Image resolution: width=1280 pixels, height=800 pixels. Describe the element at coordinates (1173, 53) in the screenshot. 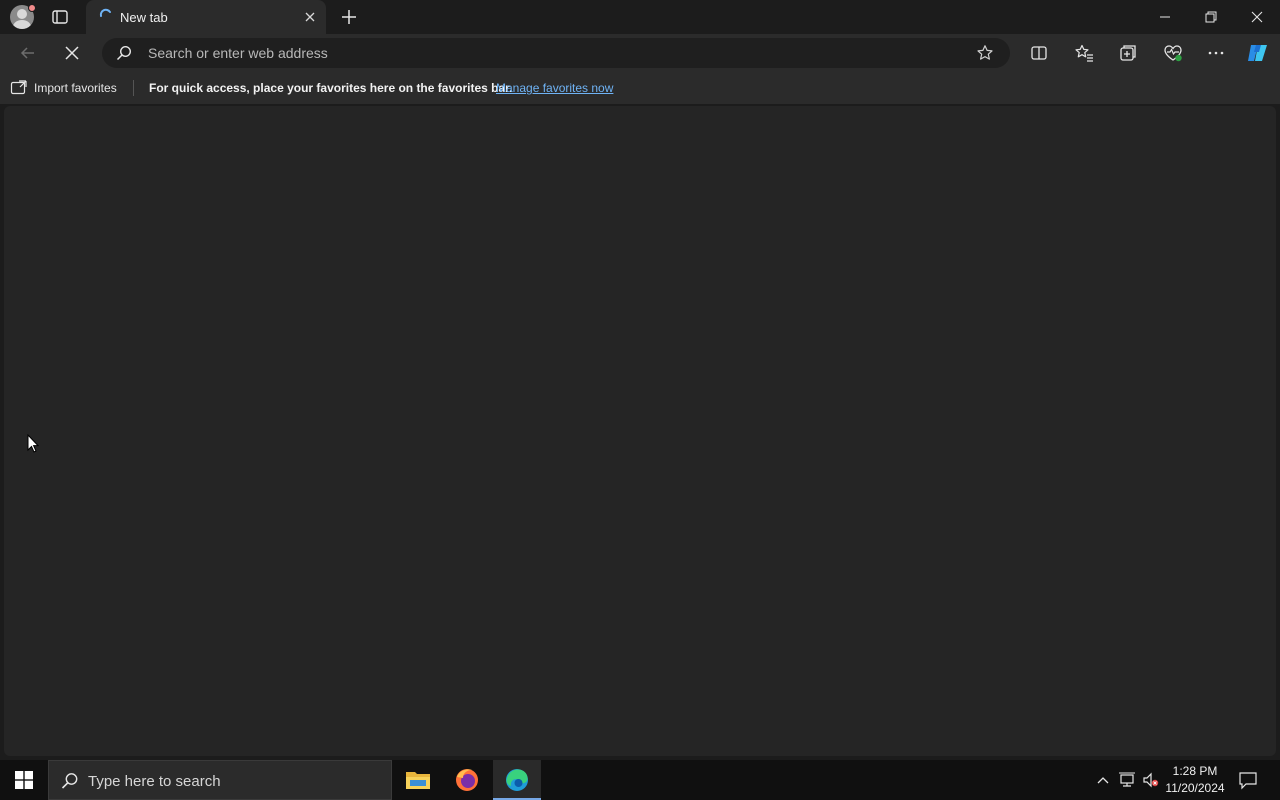

I see `browser-essentials-button` at that location.